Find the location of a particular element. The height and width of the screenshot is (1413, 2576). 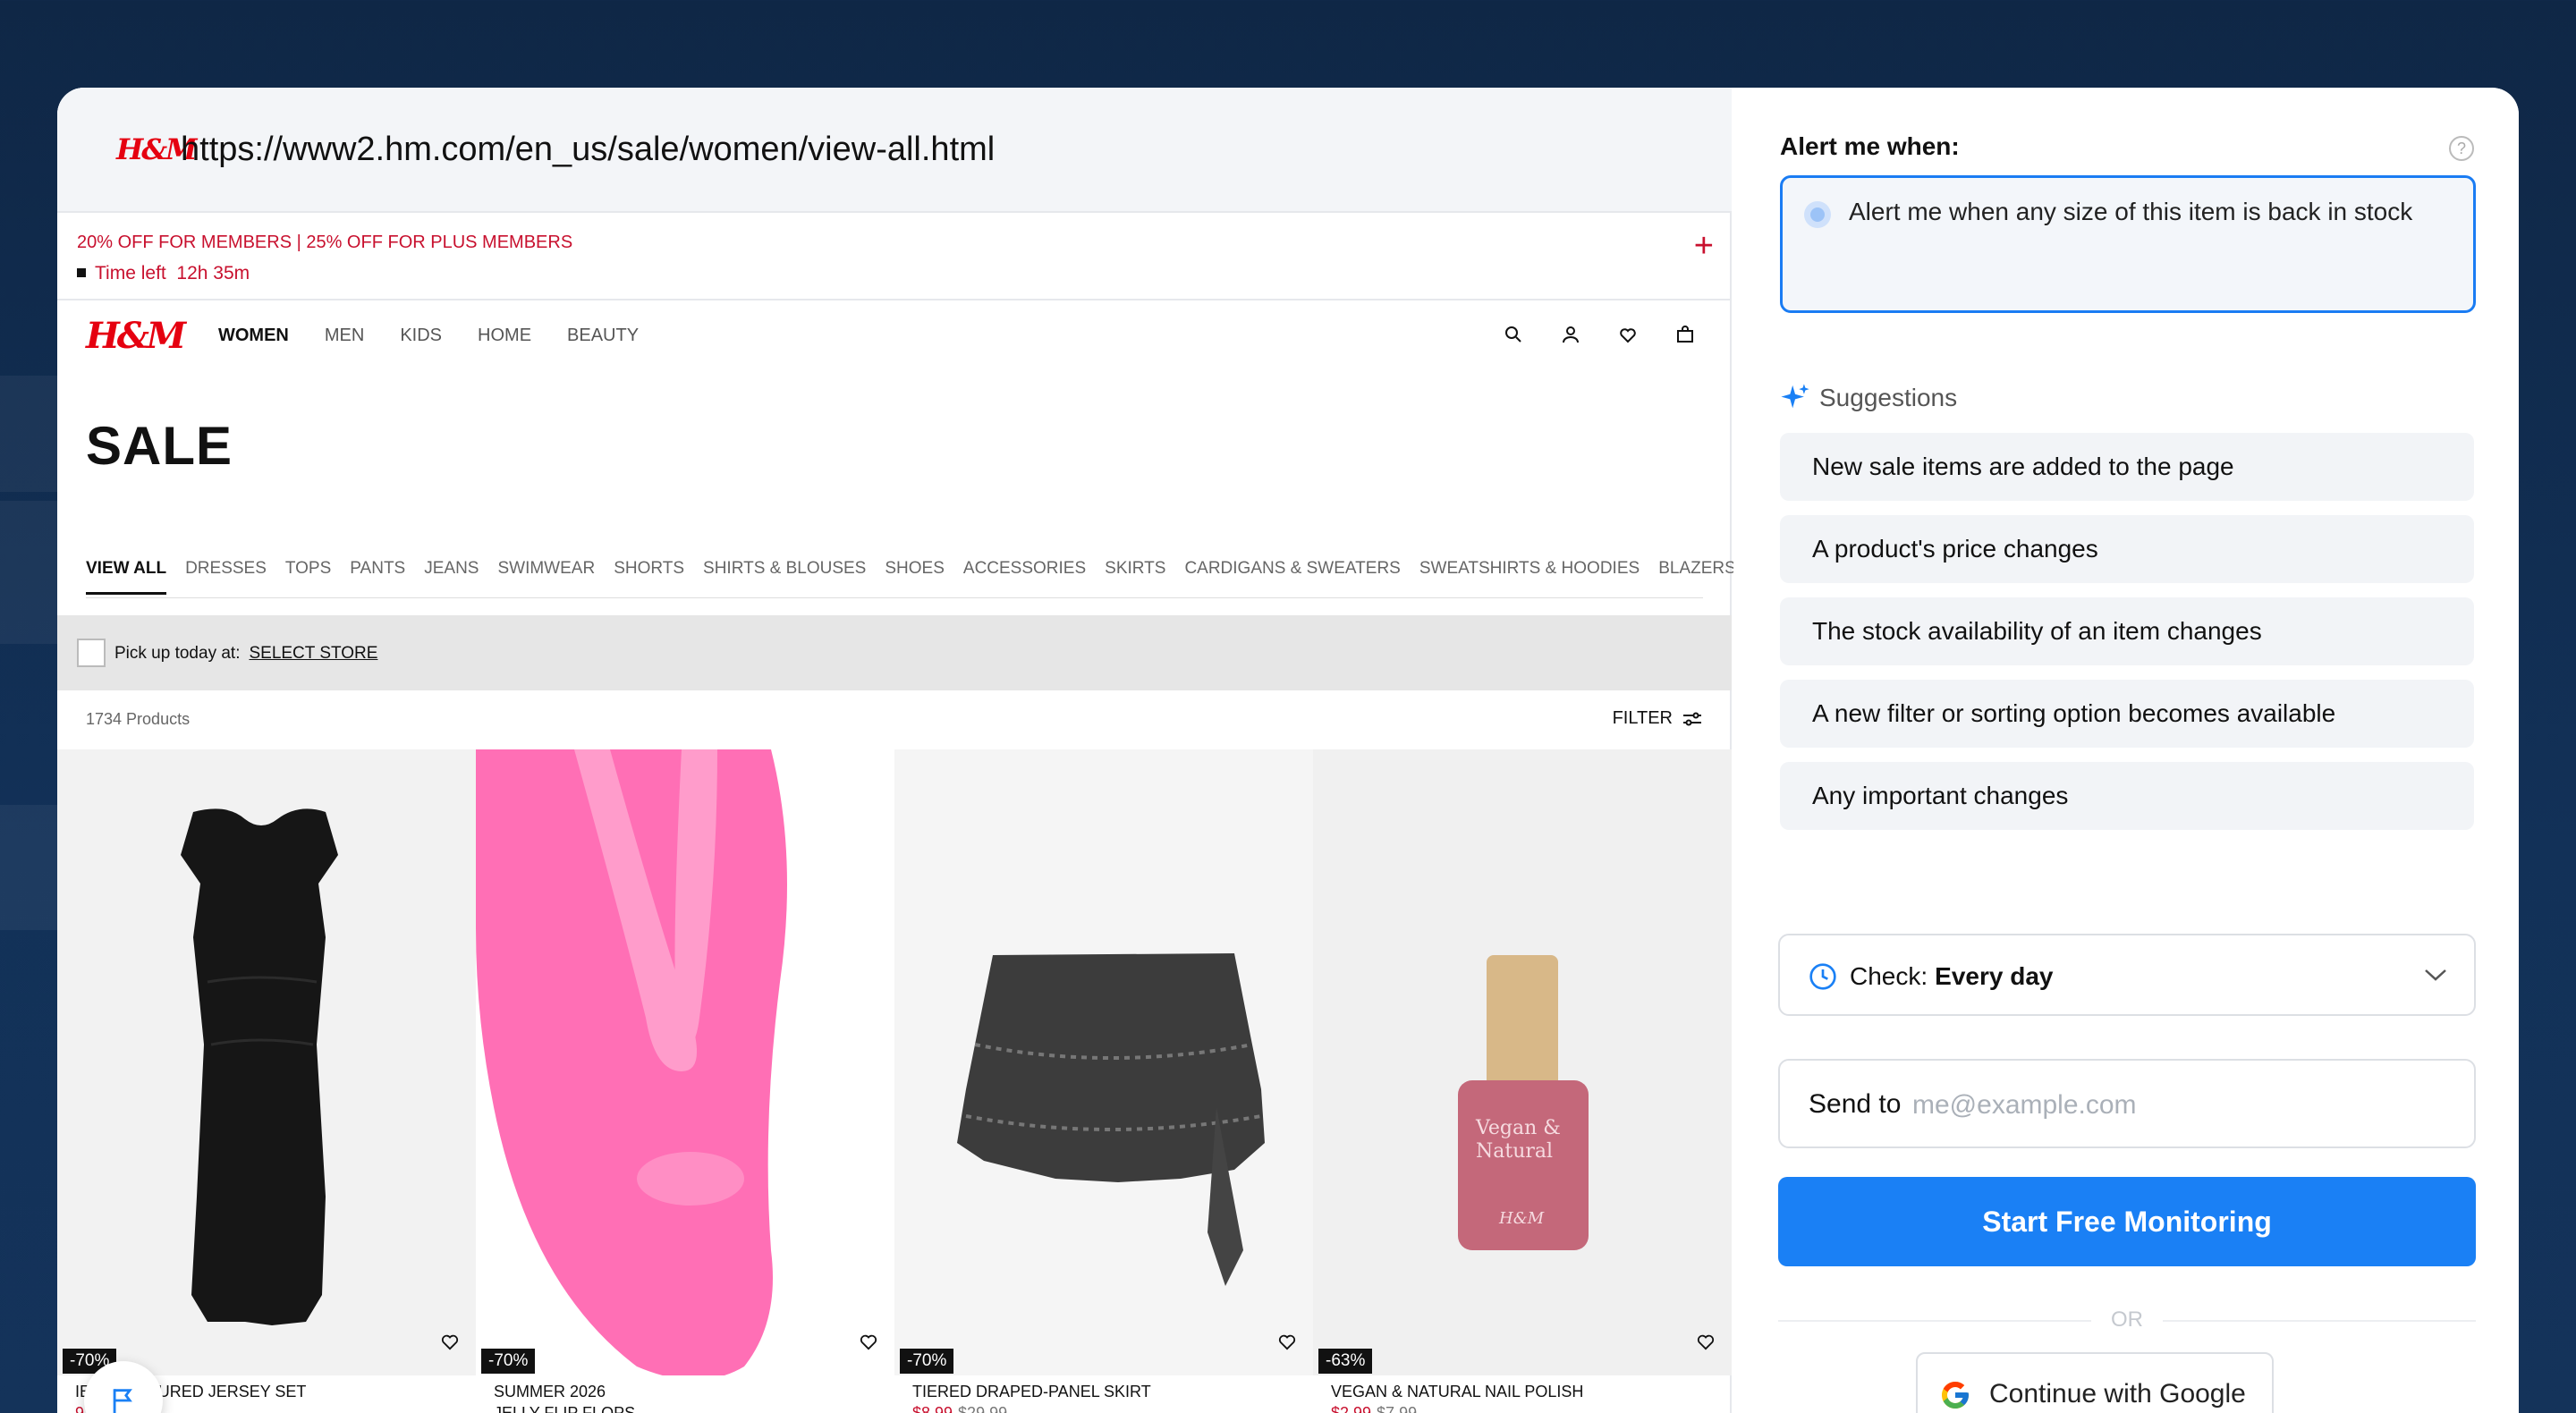

filter-button: FILTER is located at coordinates (1658, 718).